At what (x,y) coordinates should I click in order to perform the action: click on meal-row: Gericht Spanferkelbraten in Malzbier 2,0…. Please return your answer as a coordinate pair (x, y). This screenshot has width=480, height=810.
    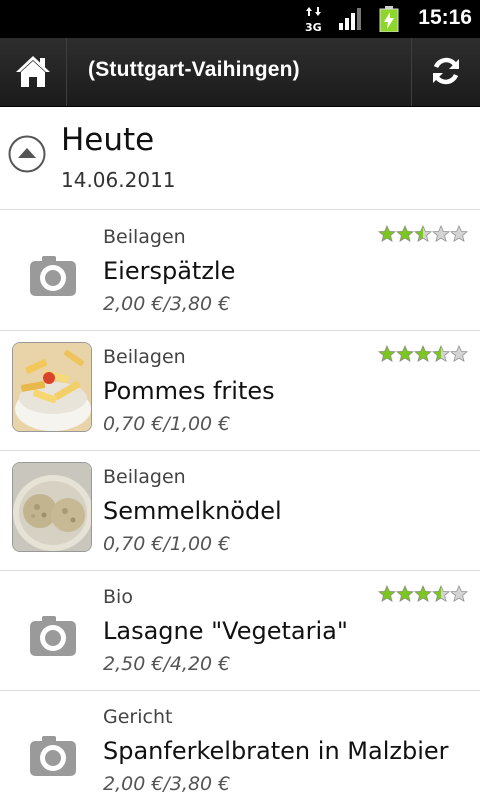
    Looking at the image, I should click on (240, 750).